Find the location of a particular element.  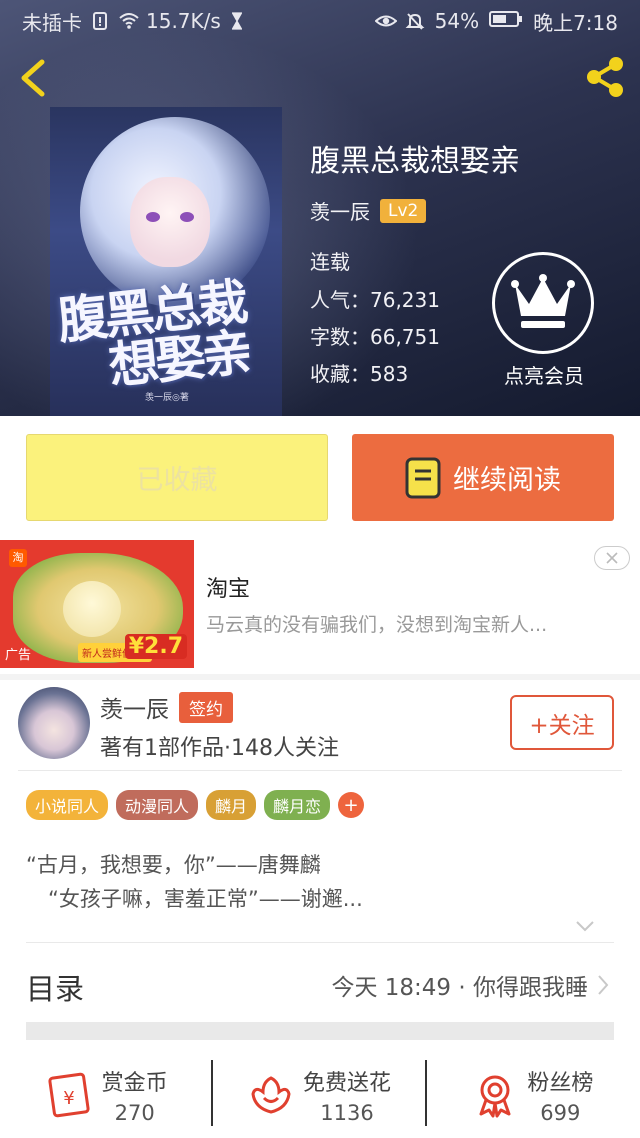

durian-flesh is located at coordinates (92, 609).